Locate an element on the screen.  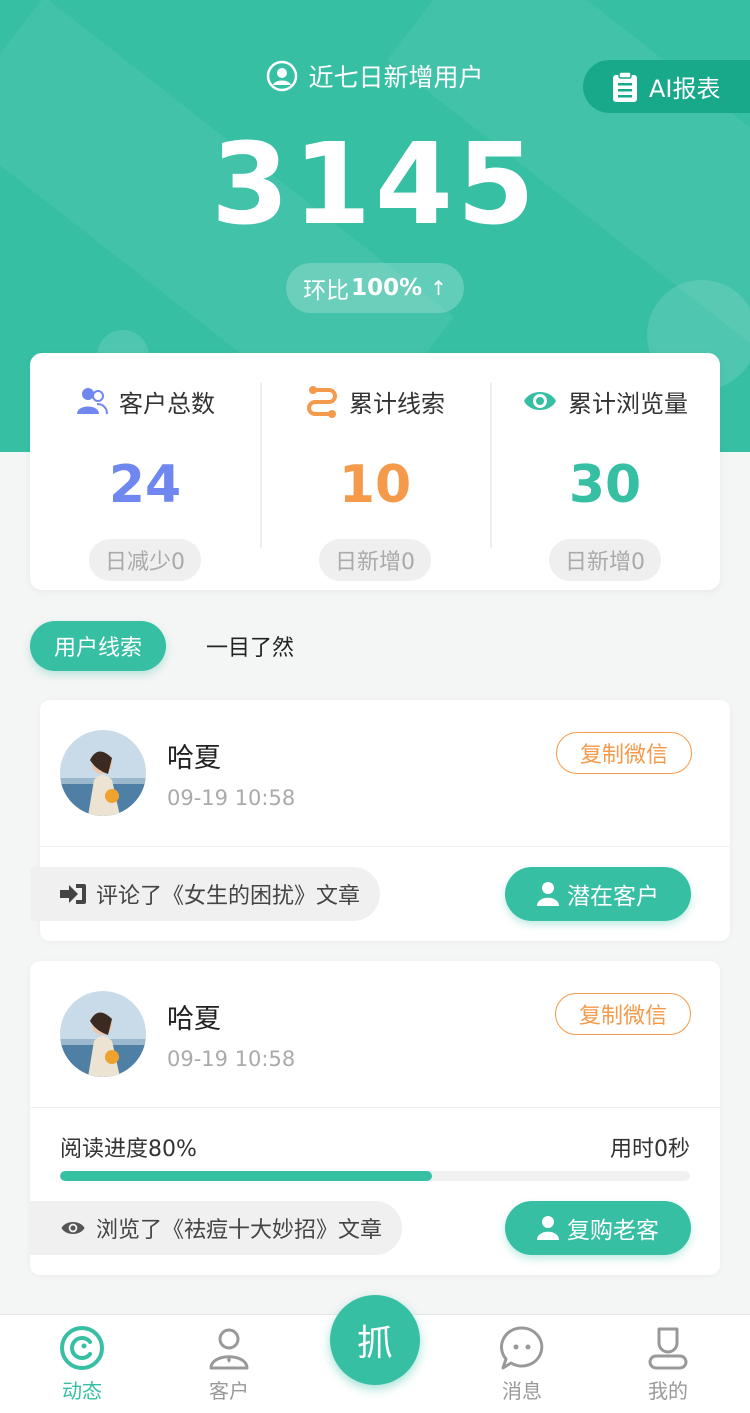
stat-sub: 日减少0 is located at coordinates (145, 560).